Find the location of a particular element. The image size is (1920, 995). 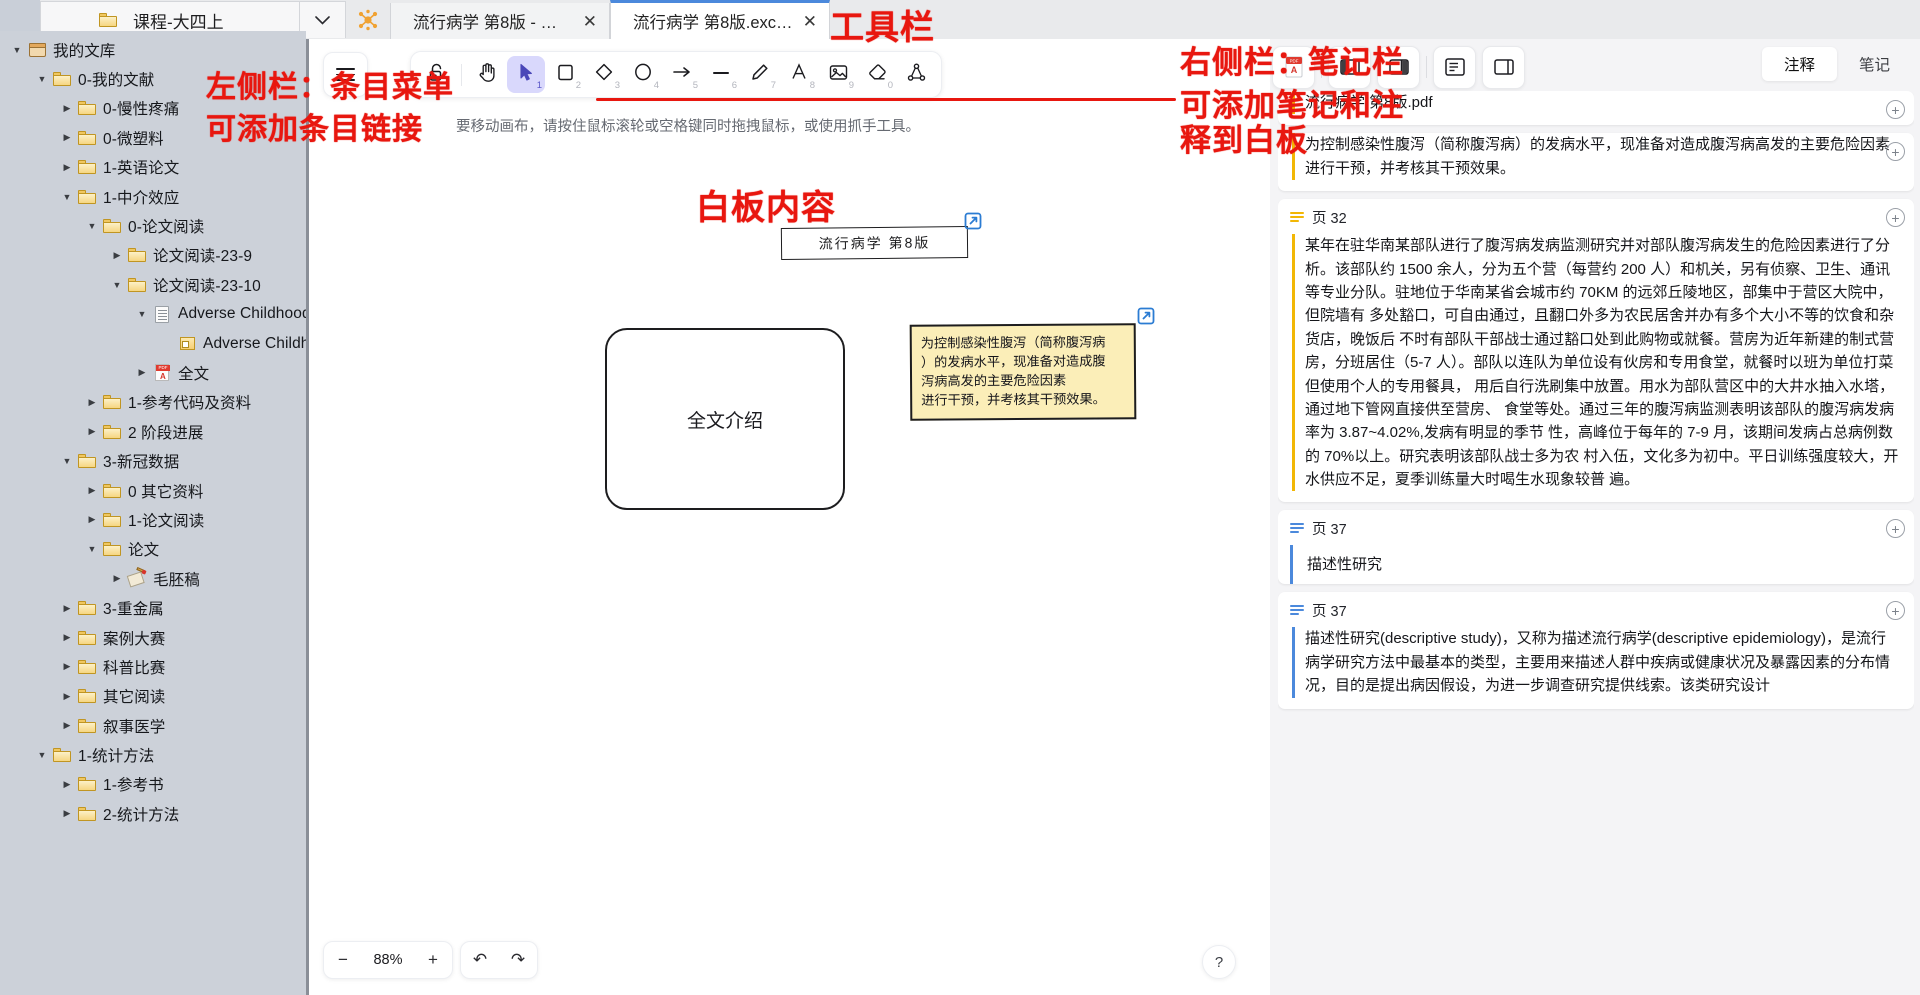

sidebar-item-12: ▶ 1-参考代码及资料 is located at coordinates (153, 402).